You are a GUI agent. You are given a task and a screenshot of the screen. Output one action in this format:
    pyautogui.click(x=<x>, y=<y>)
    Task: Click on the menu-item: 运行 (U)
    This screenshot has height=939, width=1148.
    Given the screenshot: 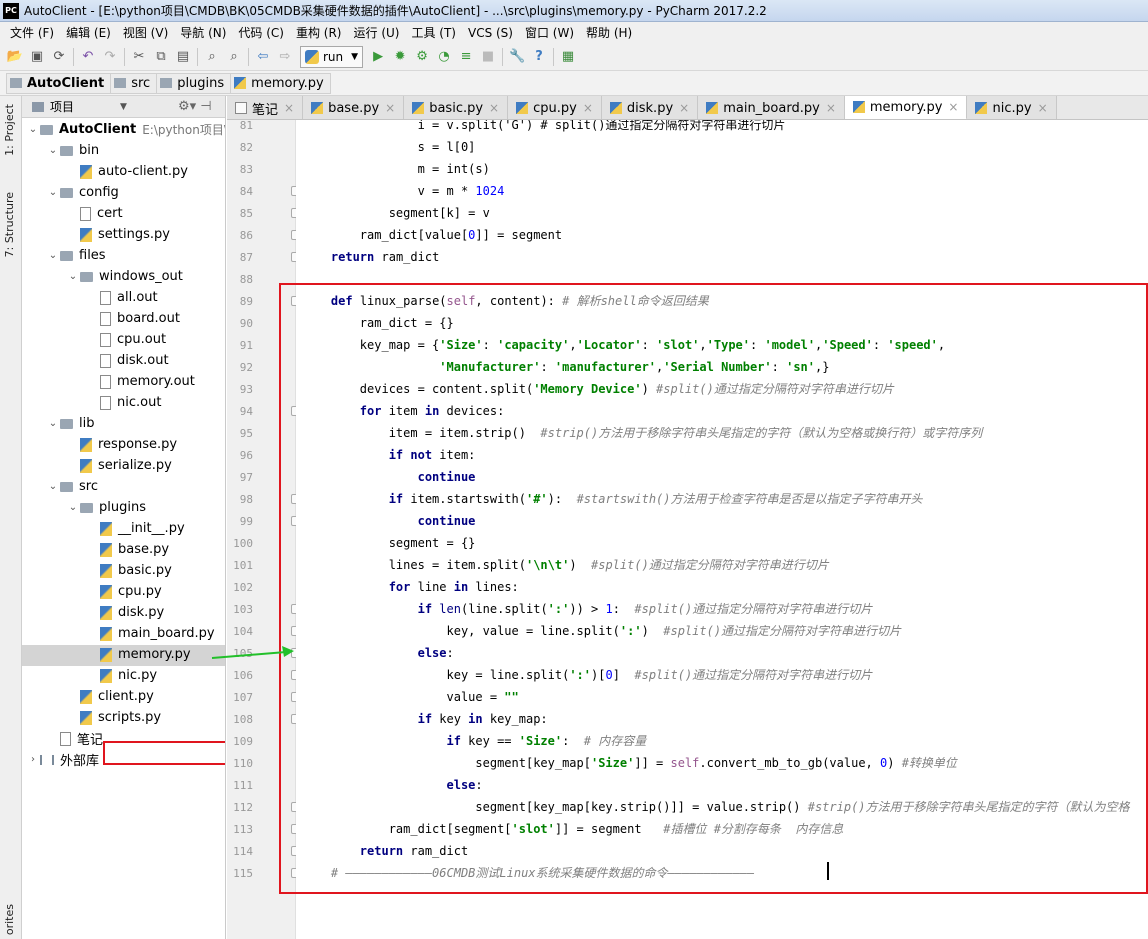 What is the action you would take?
    pyautogui.click(x=377, y=32)
    